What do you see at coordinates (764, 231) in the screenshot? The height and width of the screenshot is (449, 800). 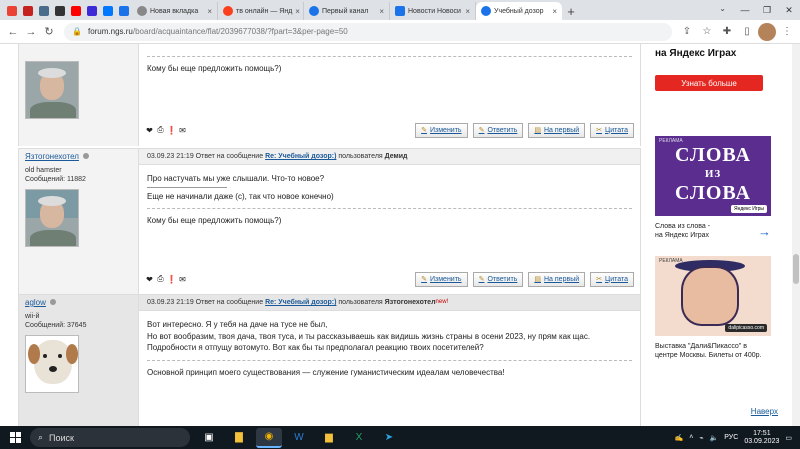 I see `arrow-right-icon: →` at bounding box center [764, 231].